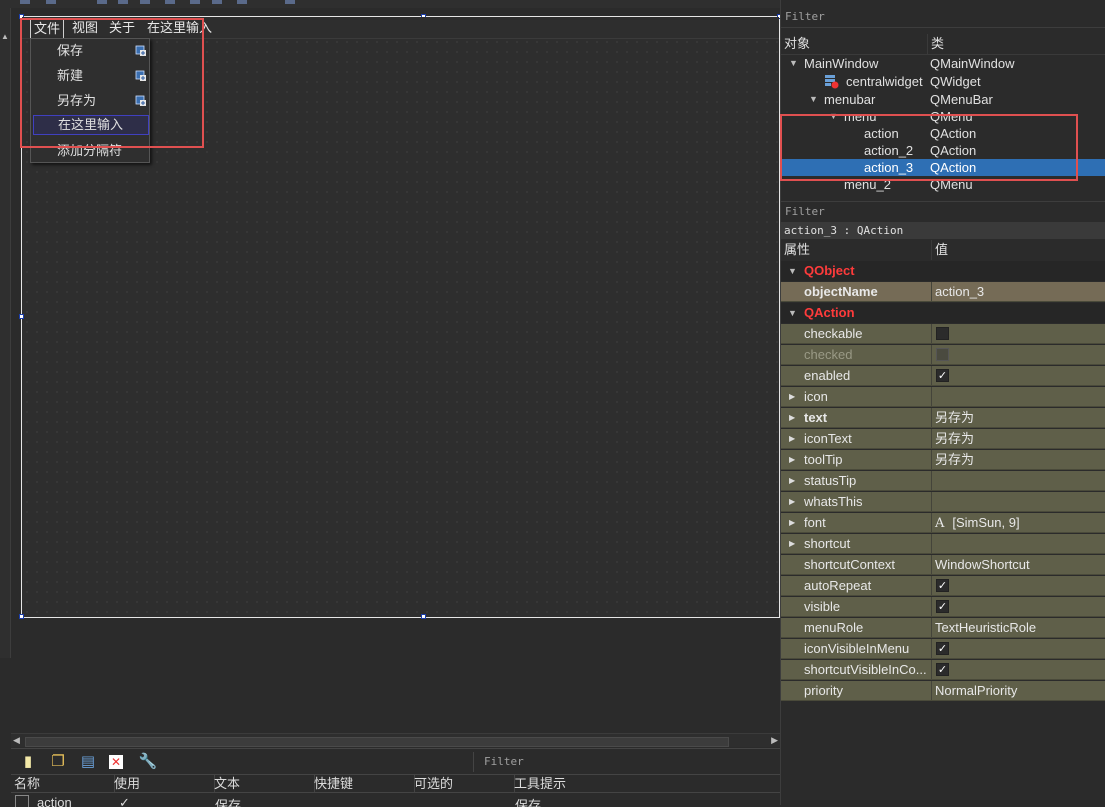  I want to click on horizontal-scrollbar: ◀ ▶, so click(395, 740).